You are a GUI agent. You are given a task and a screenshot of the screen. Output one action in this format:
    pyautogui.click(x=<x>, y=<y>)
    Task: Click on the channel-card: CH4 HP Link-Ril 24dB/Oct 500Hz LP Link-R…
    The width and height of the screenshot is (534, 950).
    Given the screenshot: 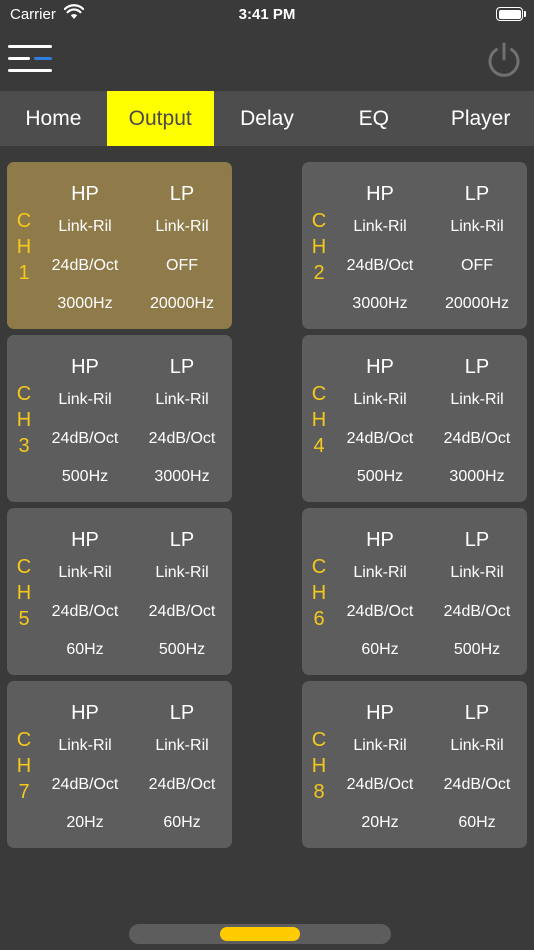 What is the action you would take?
    pyautogui.click(x=414, y=418)
    